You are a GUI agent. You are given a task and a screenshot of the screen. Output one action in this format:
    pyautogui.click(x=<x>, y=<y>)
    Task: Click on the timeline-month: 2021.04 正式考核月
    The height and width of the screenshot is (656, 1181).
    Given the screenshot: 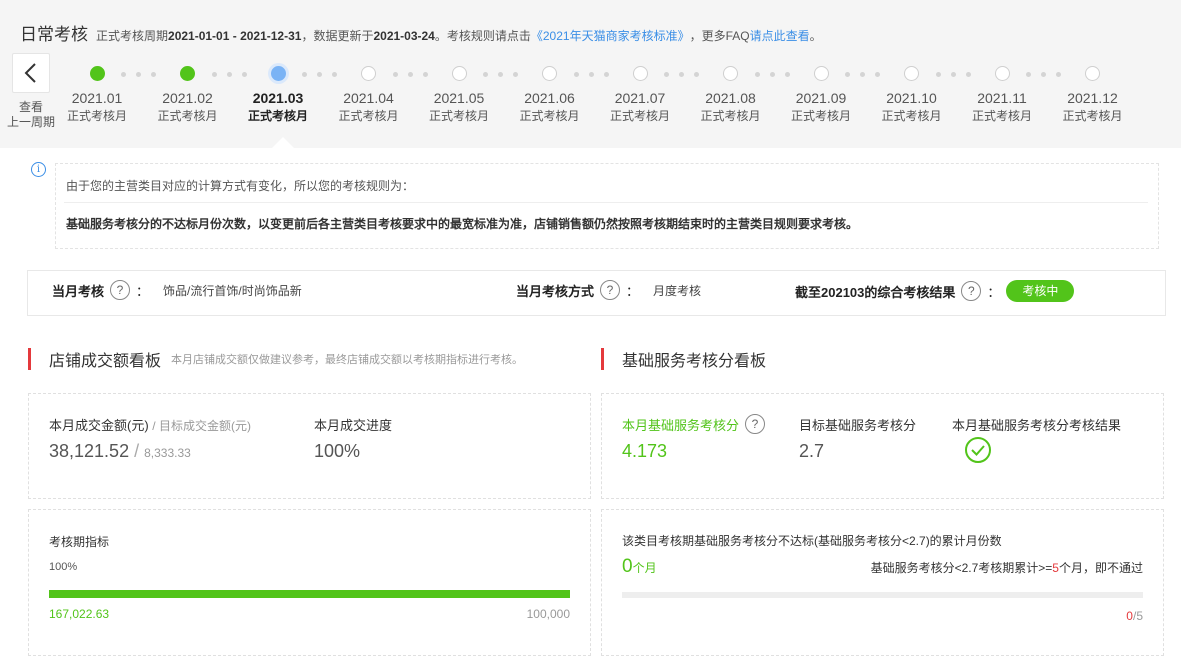 What is the action you would take?
    pyautogui.click(x=369, y=92)
    